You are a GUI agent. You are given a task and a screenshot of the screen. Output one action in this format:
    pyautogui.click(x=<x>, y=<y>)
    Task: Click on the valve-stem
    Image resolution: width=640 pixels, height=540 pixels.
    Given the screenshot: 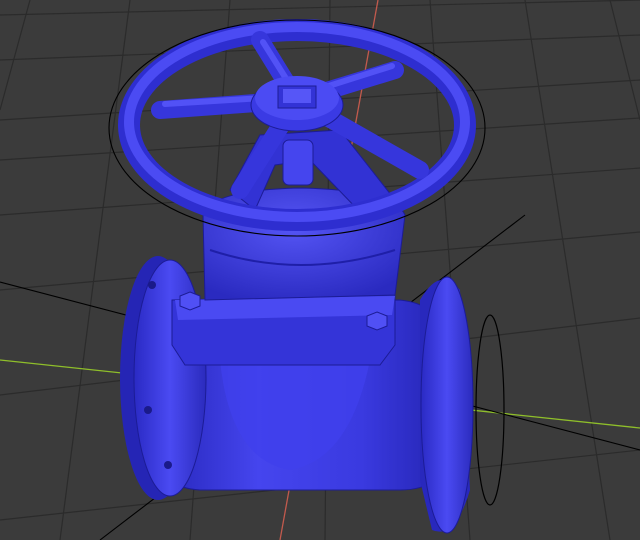 What is the action you would take?
    pyautogui.click(x=298, y=162)
    